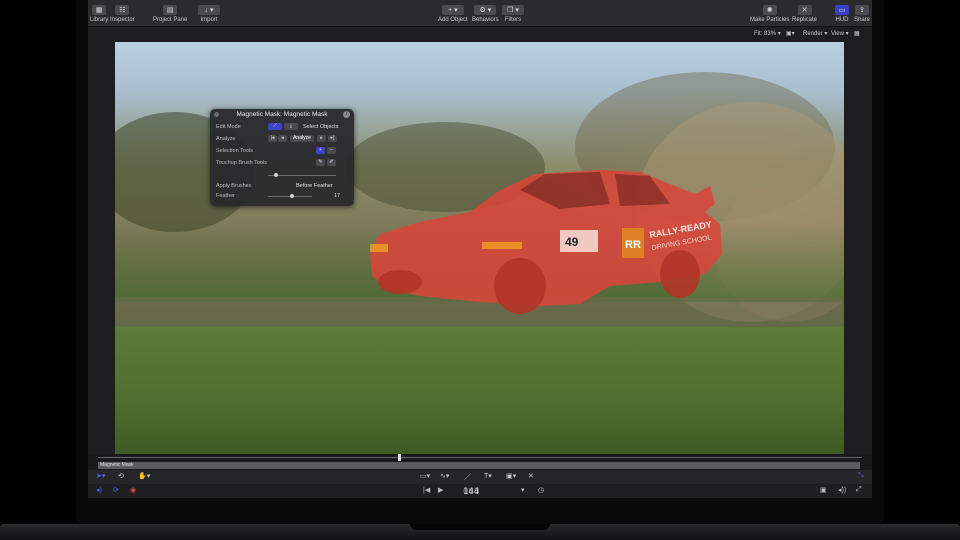  Describe the element at coordinates (234, 186) in the screenshot. I see `apply-brushes-label: Apply Brushes` at that location.